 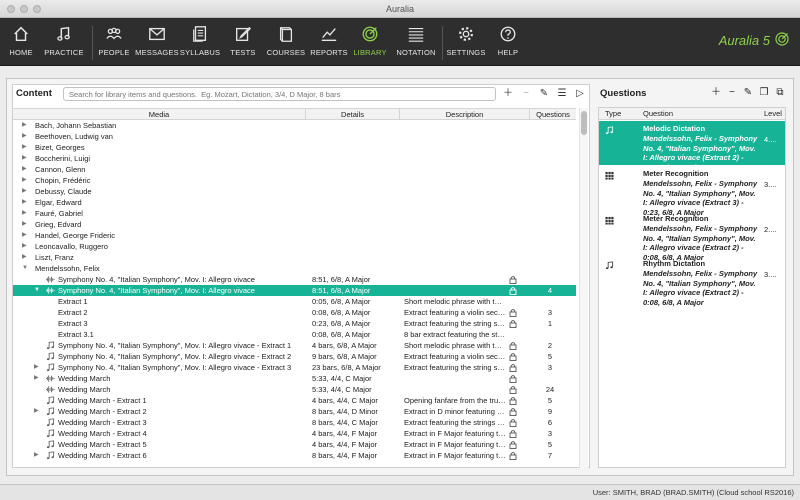 What do you see at coordinates (553, 114) in the screenshot?
I see `column-questions: Questions` at bounding box center [553, 114].